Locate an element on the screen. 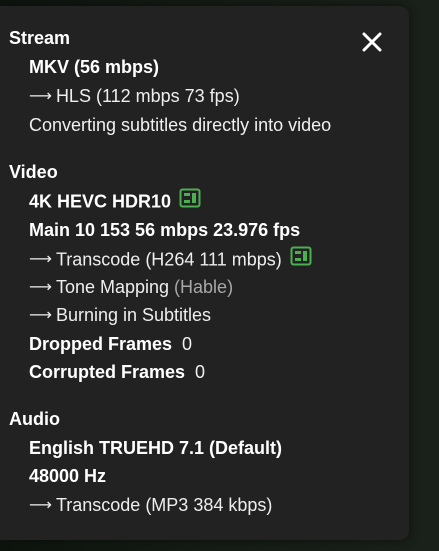 This screenshot has width=439, height=551. subtitle-conversion-note: Converting subtitles directly into video is located at coordinates (180, 125).